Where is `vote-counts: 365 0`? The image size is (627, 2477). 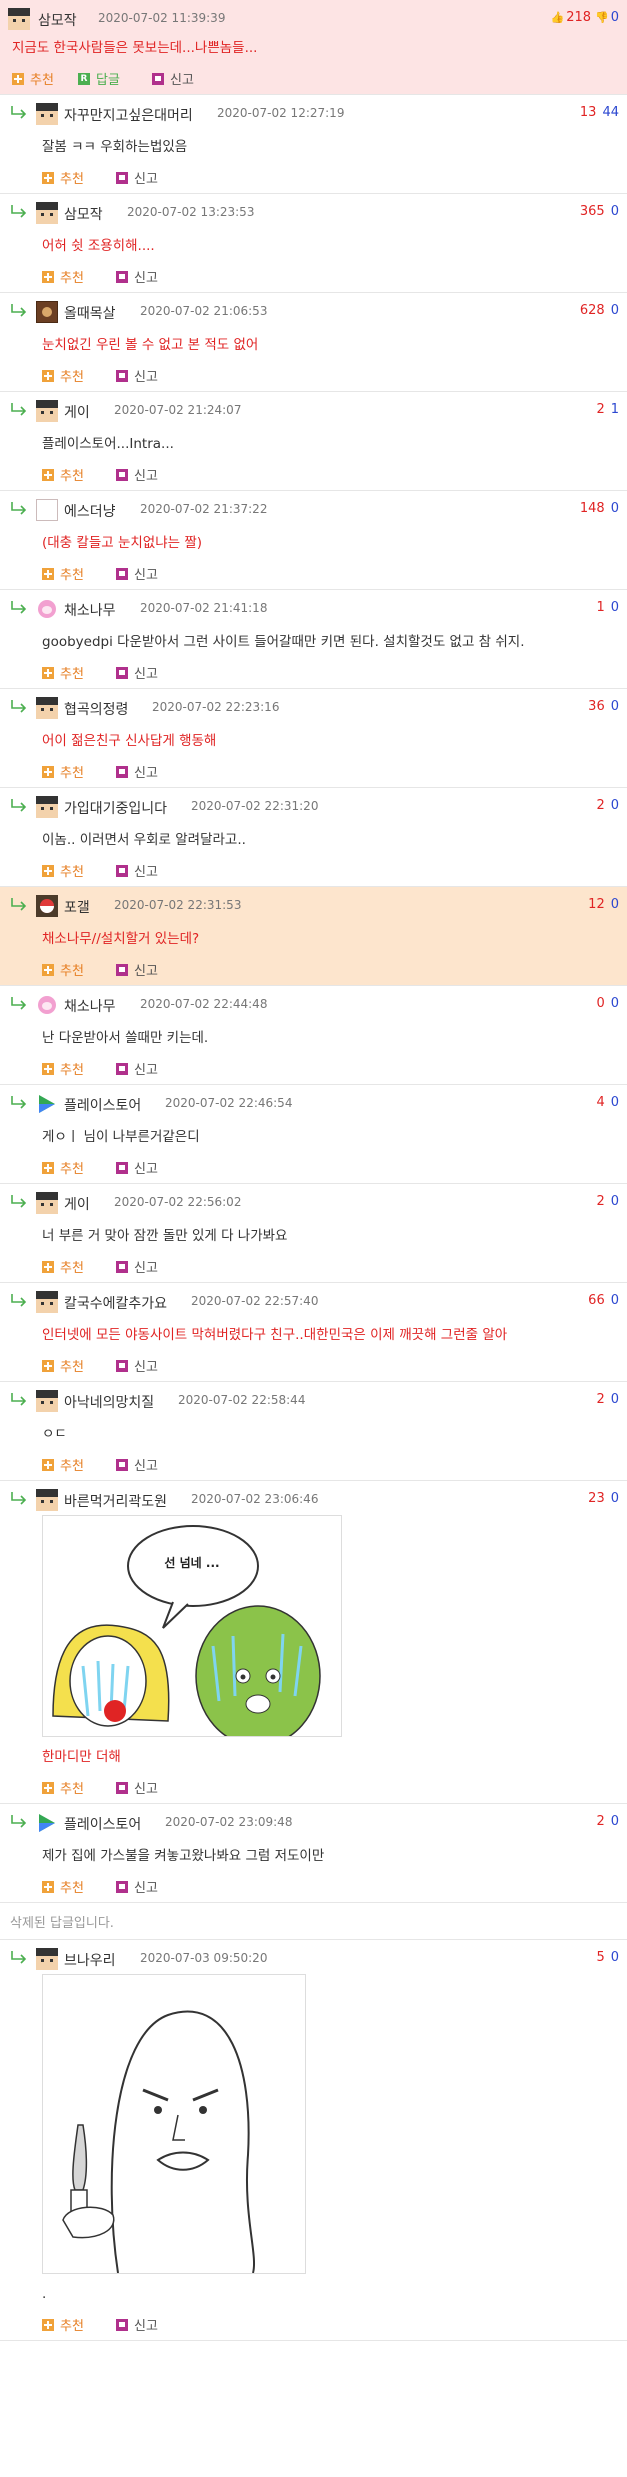 vote-counts: 365 0 is located at coordinates (599, 211).